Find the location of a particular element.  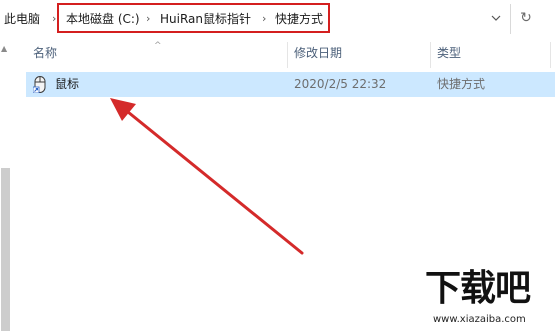

breadcrumb-root: 此电脑 is located at coordinates (22, 19).